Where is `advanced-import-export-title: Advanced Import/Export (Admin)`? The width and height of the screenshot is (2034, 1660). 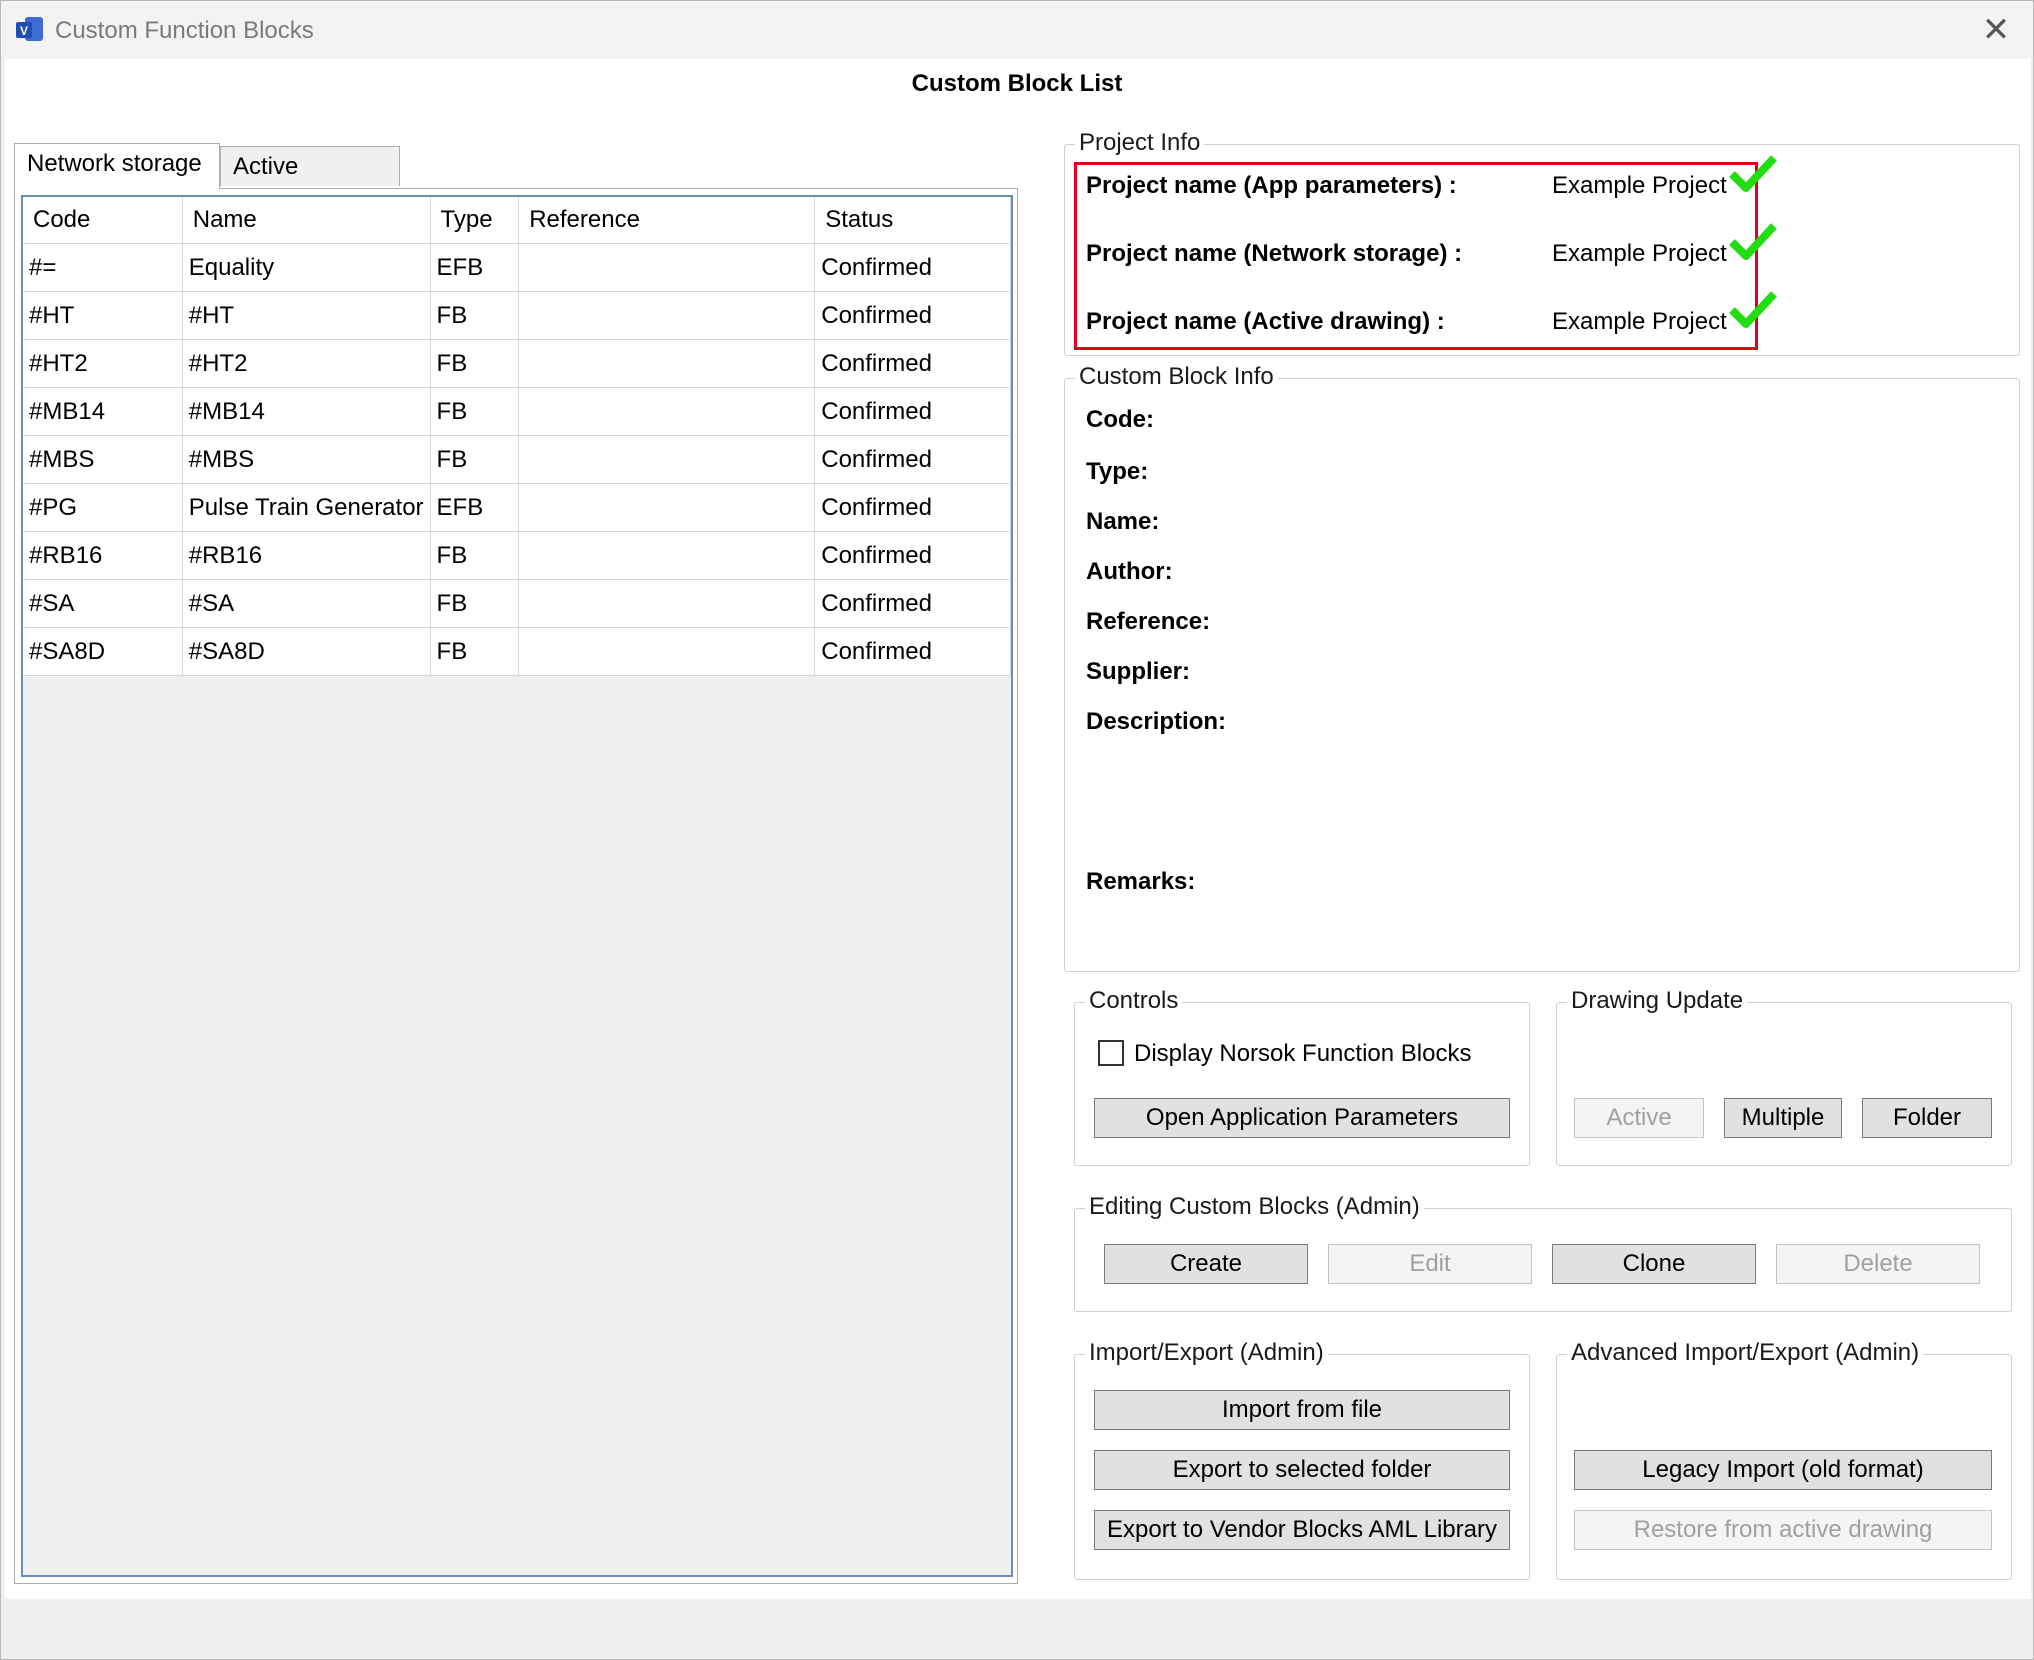
advanced-import-export-title: Advanced Import/Export (Admin) is located at coordinates (1745, 1353).